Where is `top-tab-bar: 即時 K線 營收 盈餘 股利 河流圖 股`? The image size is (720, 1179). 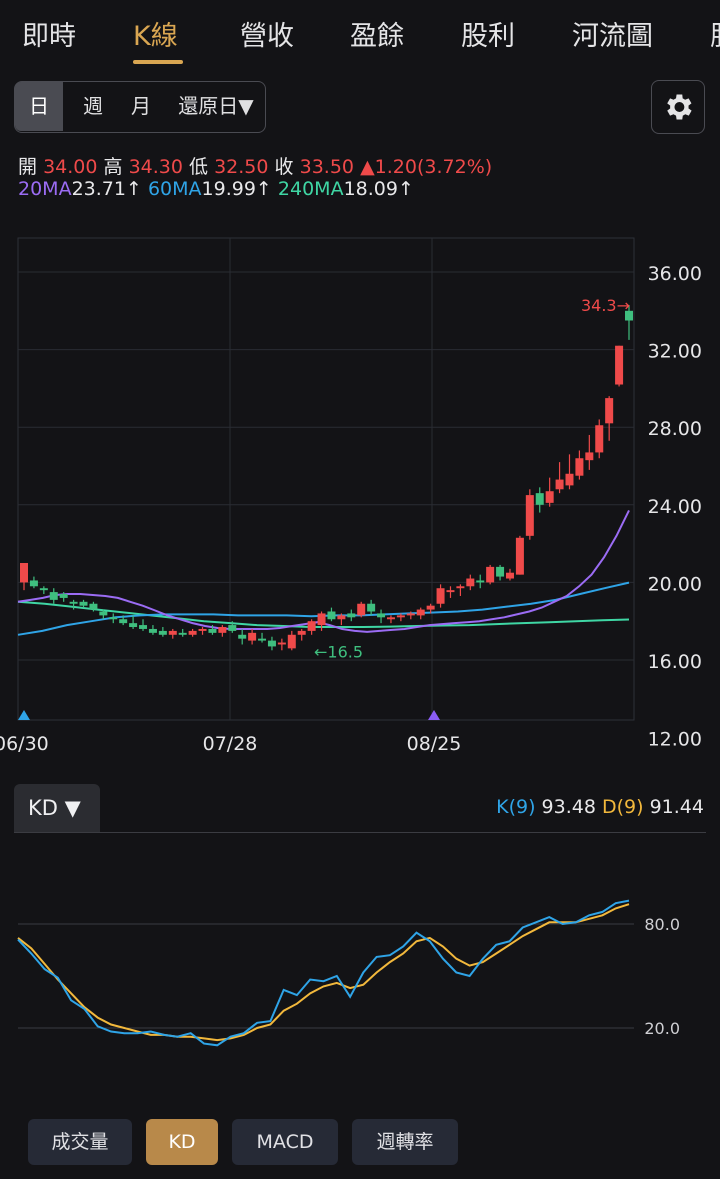
top-tab-bar: 即時 K線 營收 盈餘 股利 河流圖 股 is located at coordinates (360, 35).